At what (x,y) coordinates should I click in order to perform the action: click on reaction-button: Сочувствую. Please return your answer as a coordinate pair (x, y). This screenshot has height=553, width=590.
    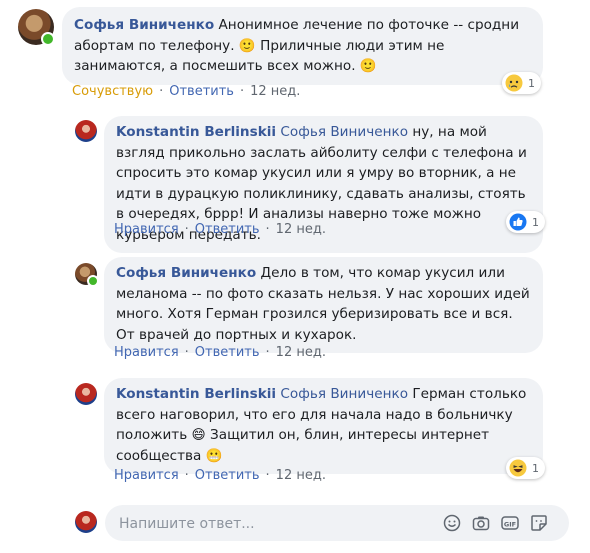
    Looking at the image, I should click on (112, 91).